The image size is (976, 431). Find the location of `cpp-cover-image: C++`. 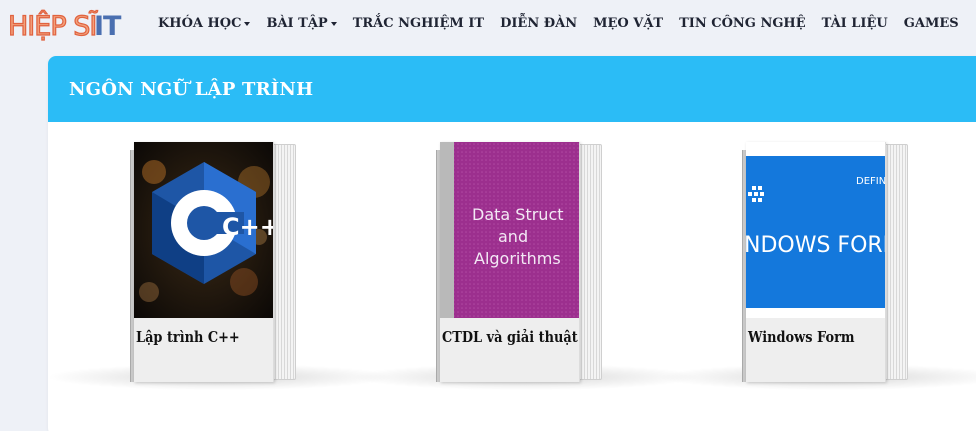

cpp-cover-image: C++ is located at coordinates (204, 230).